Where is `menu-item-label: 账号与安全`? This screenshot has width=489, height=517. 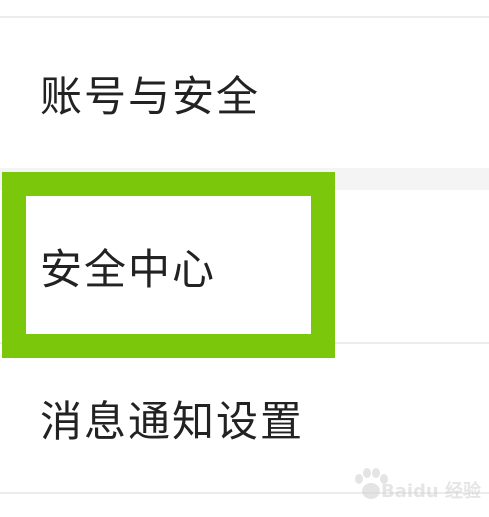 menu-item-label: 账号与安全 is located at coordinates (150, 96).